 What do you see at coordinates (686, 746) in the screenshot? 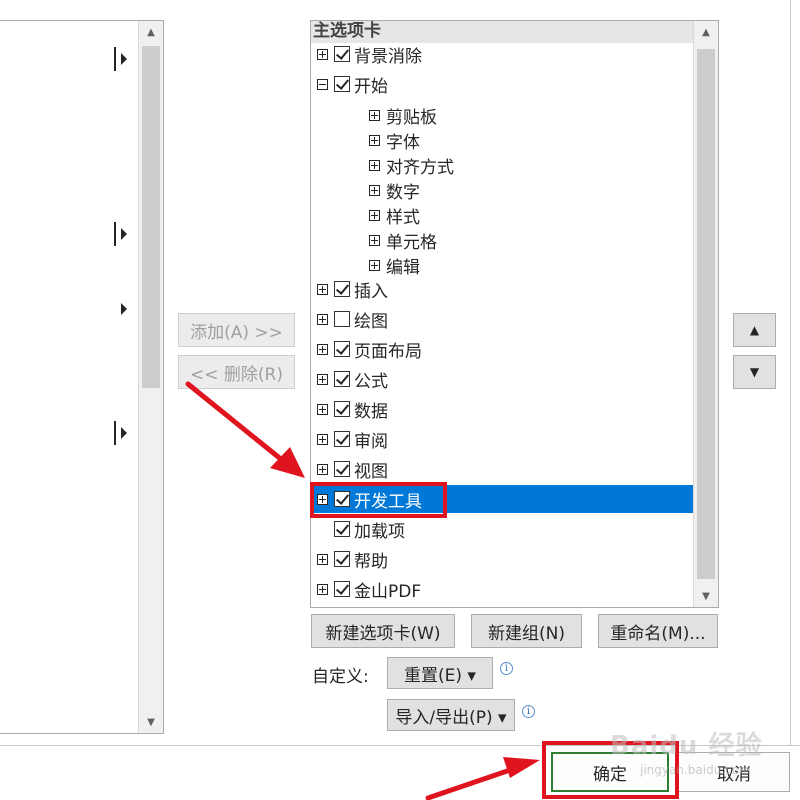
I see `watermark-logo: Baidu 经验` at bounding box center [686, 746].